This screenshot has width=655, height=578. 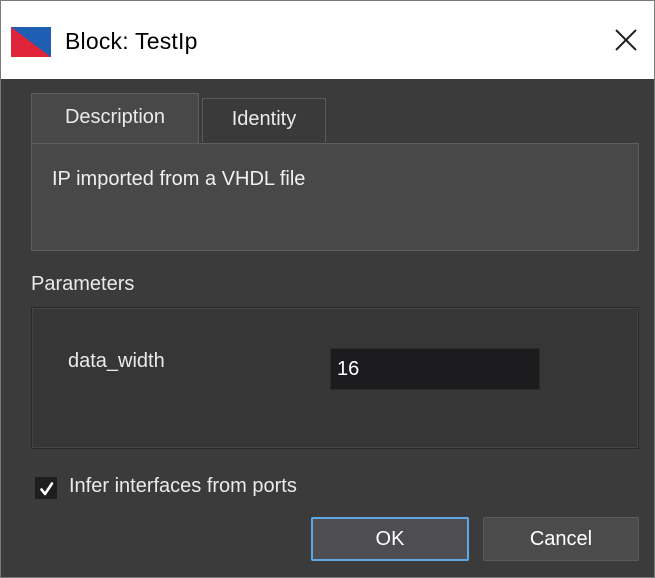 What do you see at coordinates (626, 40) in the screenshot?
I see `close-icon` at bounding box center [626, 40].